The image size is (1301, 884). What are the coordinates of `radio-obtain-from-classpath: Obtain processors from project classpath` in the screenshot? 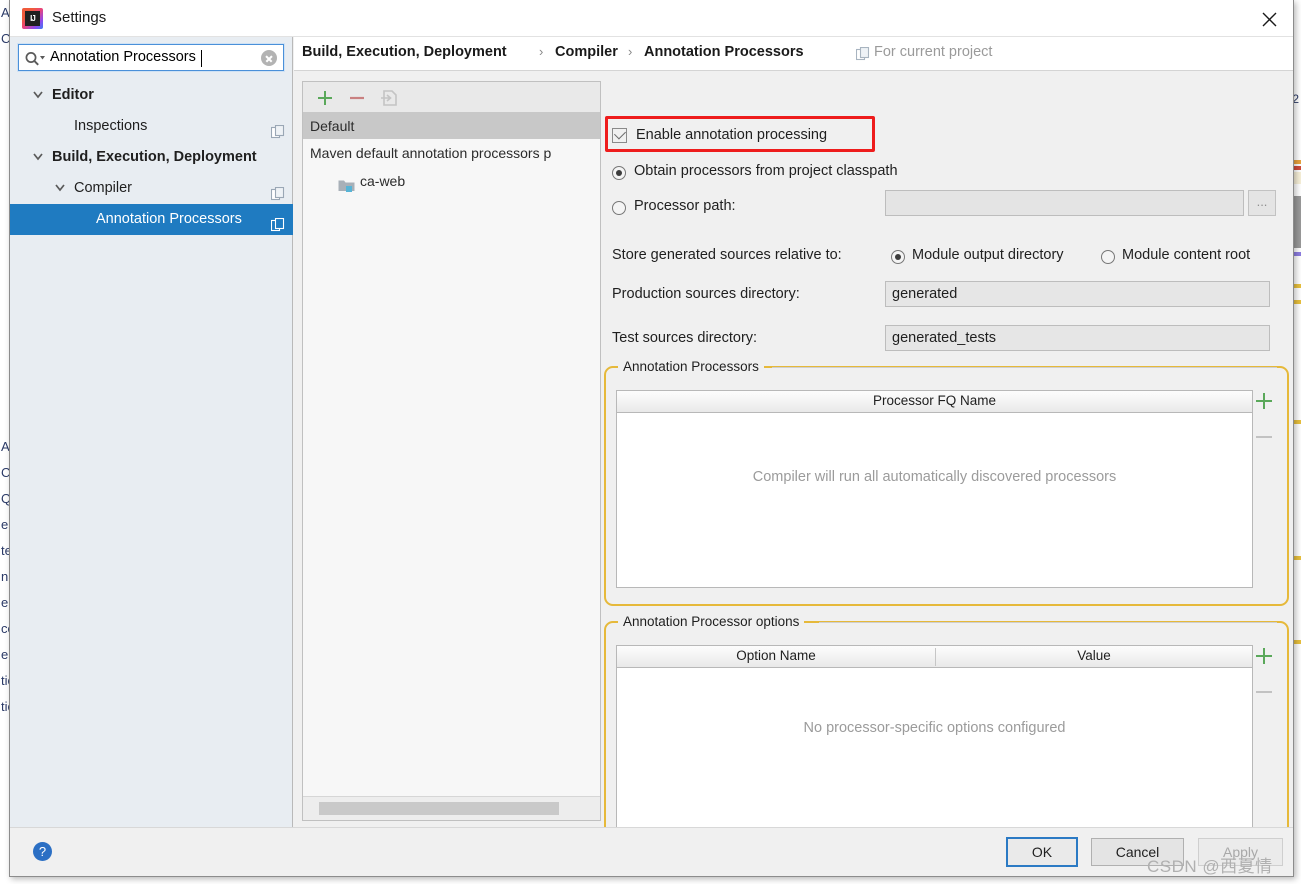 It's located at (904, 174).